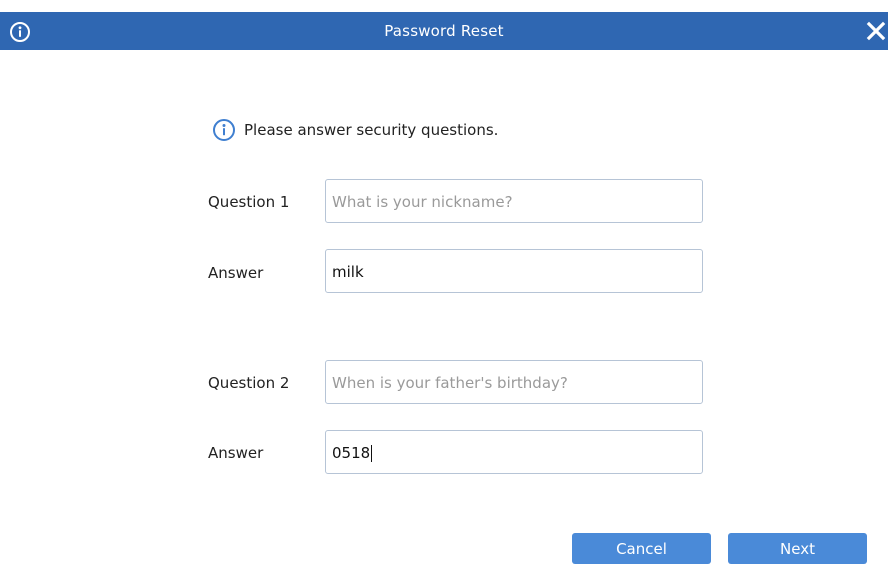  I want to click on answer-2-text-wrap: 0518, so click(352, 453).